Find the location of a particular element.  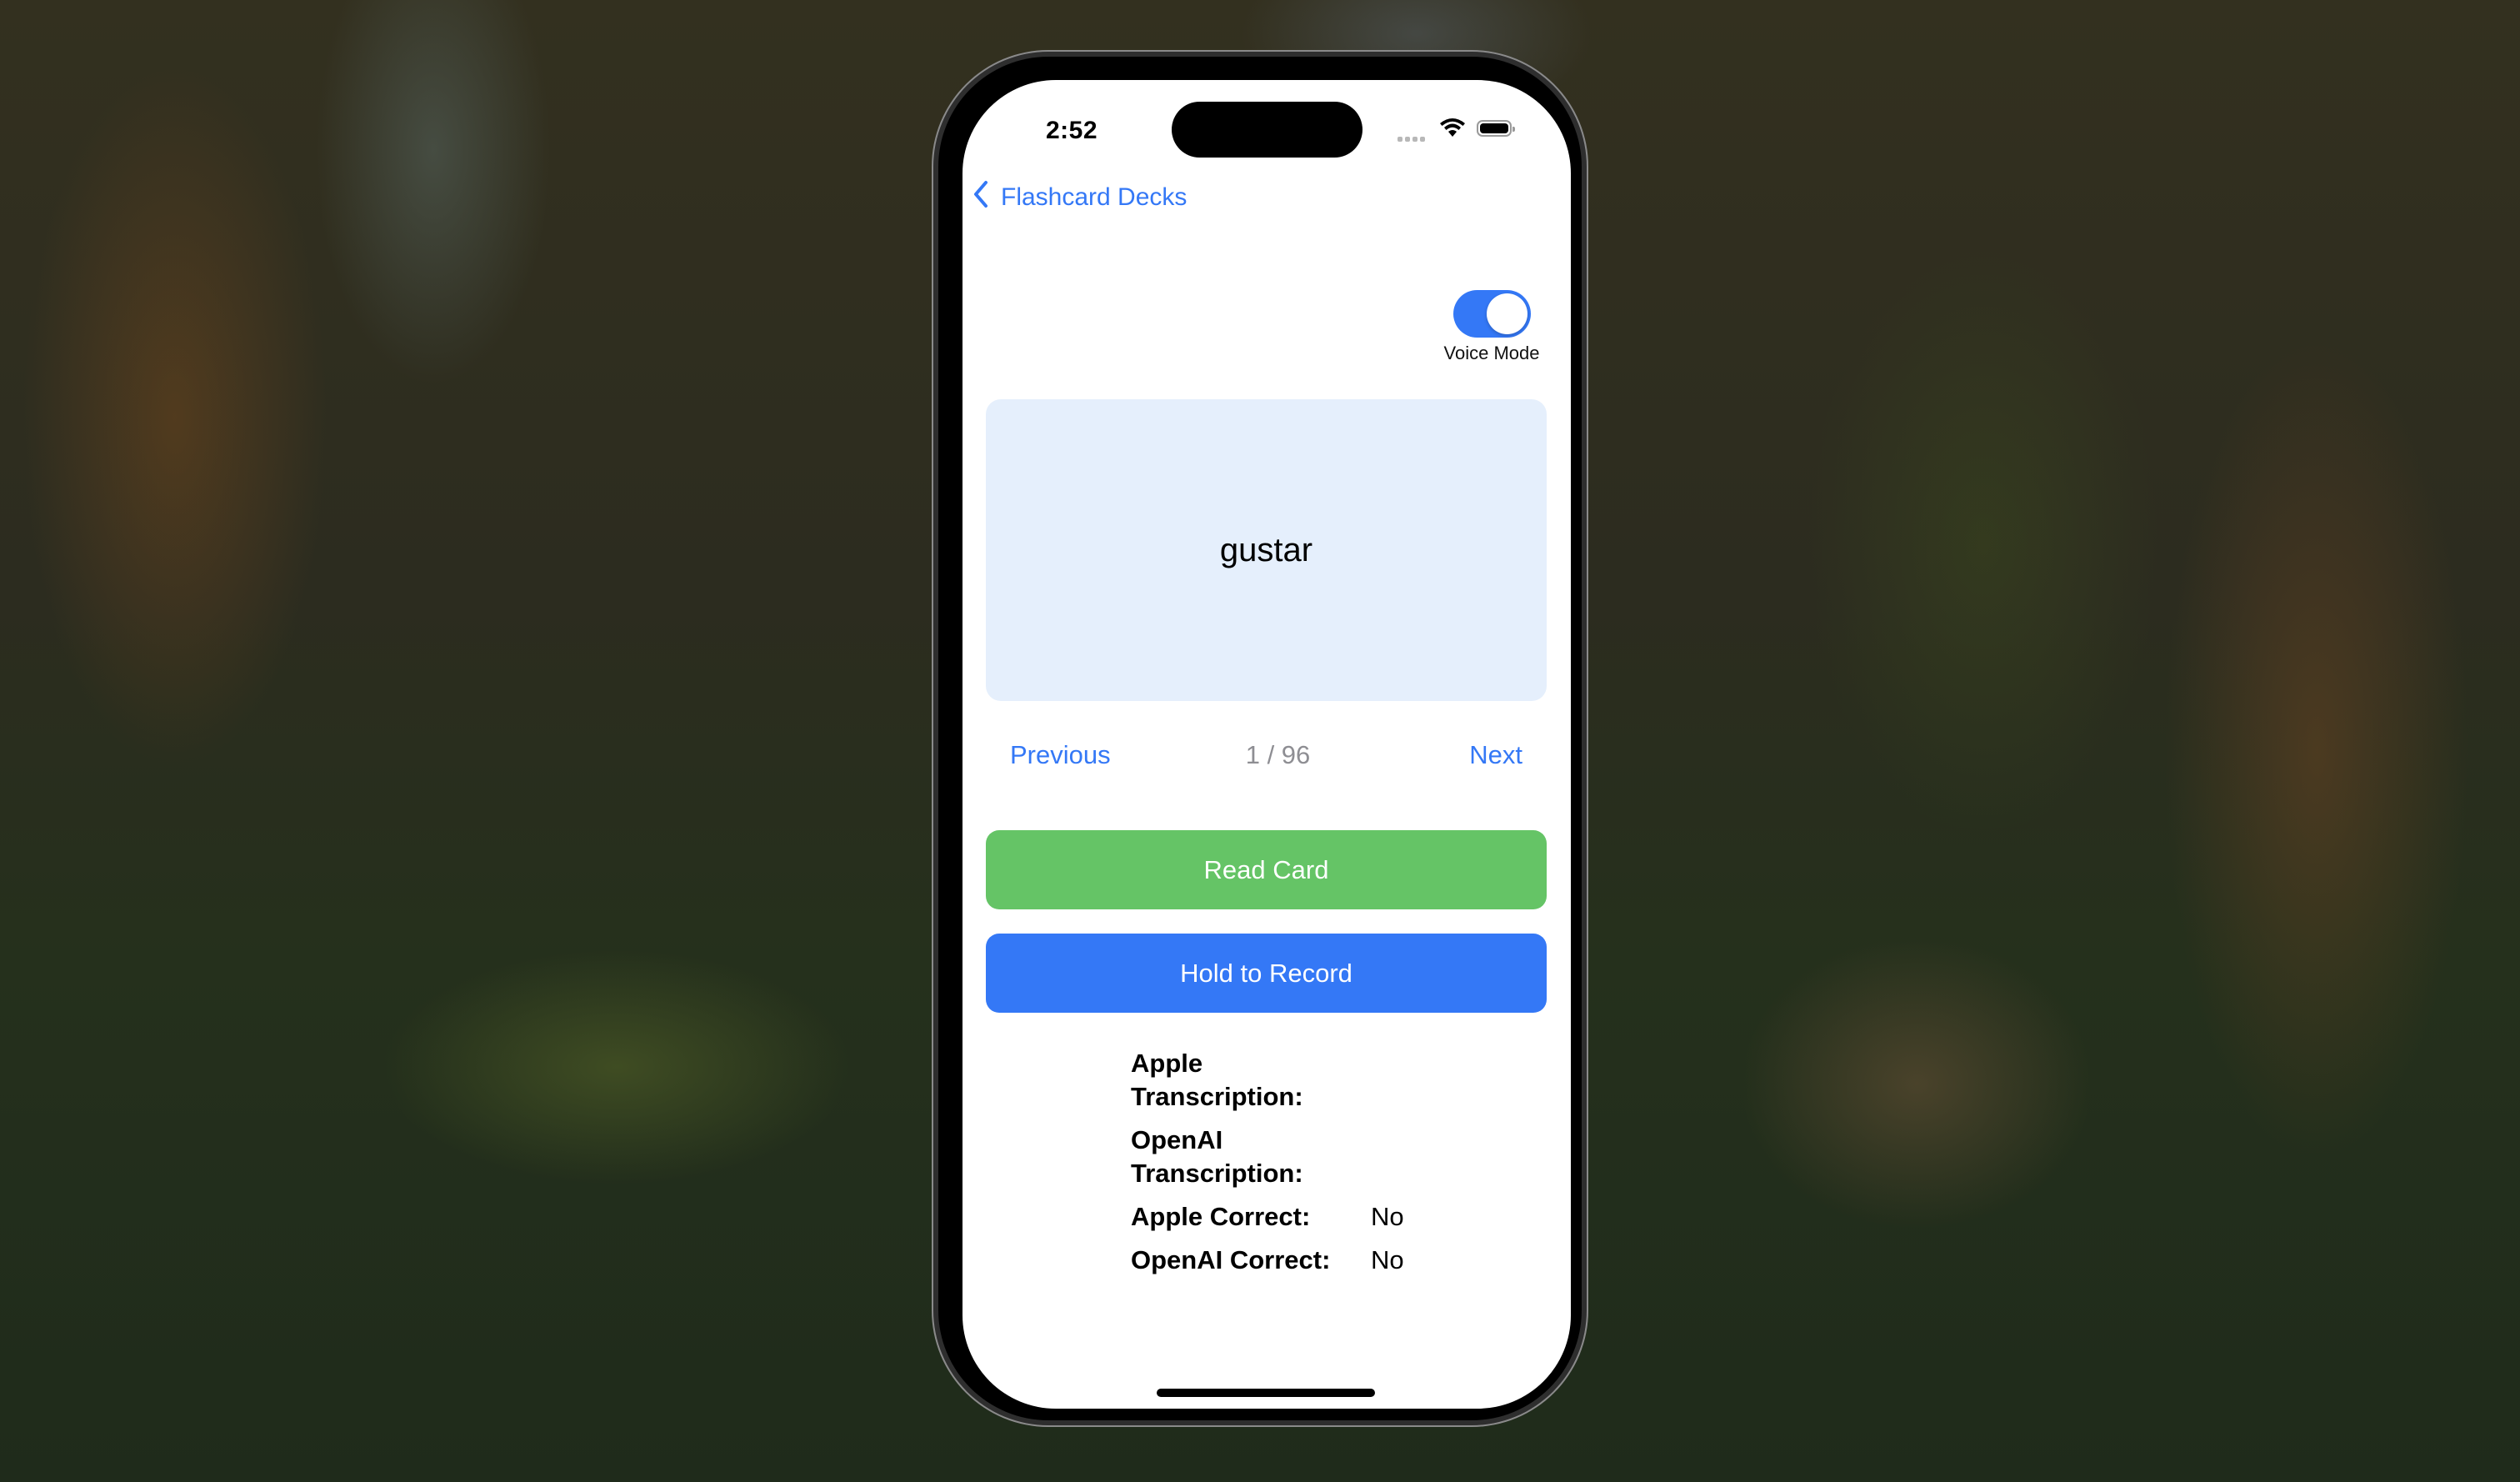

next-button: Next is located at coordinates (1495, 755).